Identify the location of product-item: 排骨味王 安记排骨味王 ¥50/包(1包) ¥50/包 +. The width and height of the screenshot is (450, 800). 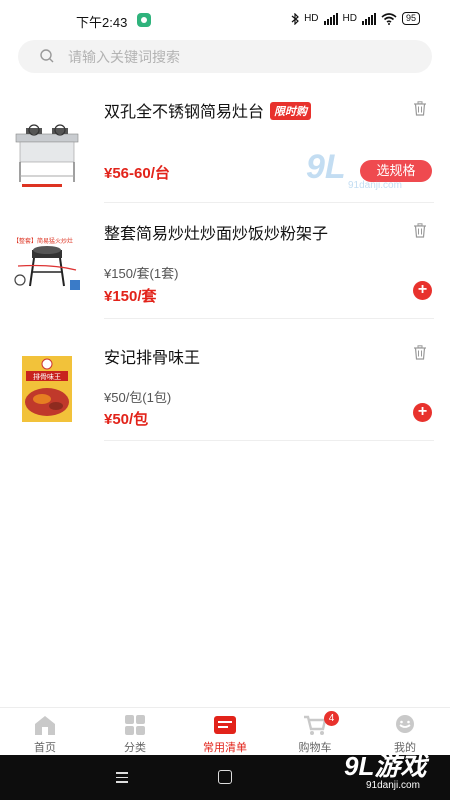
(225, 389).